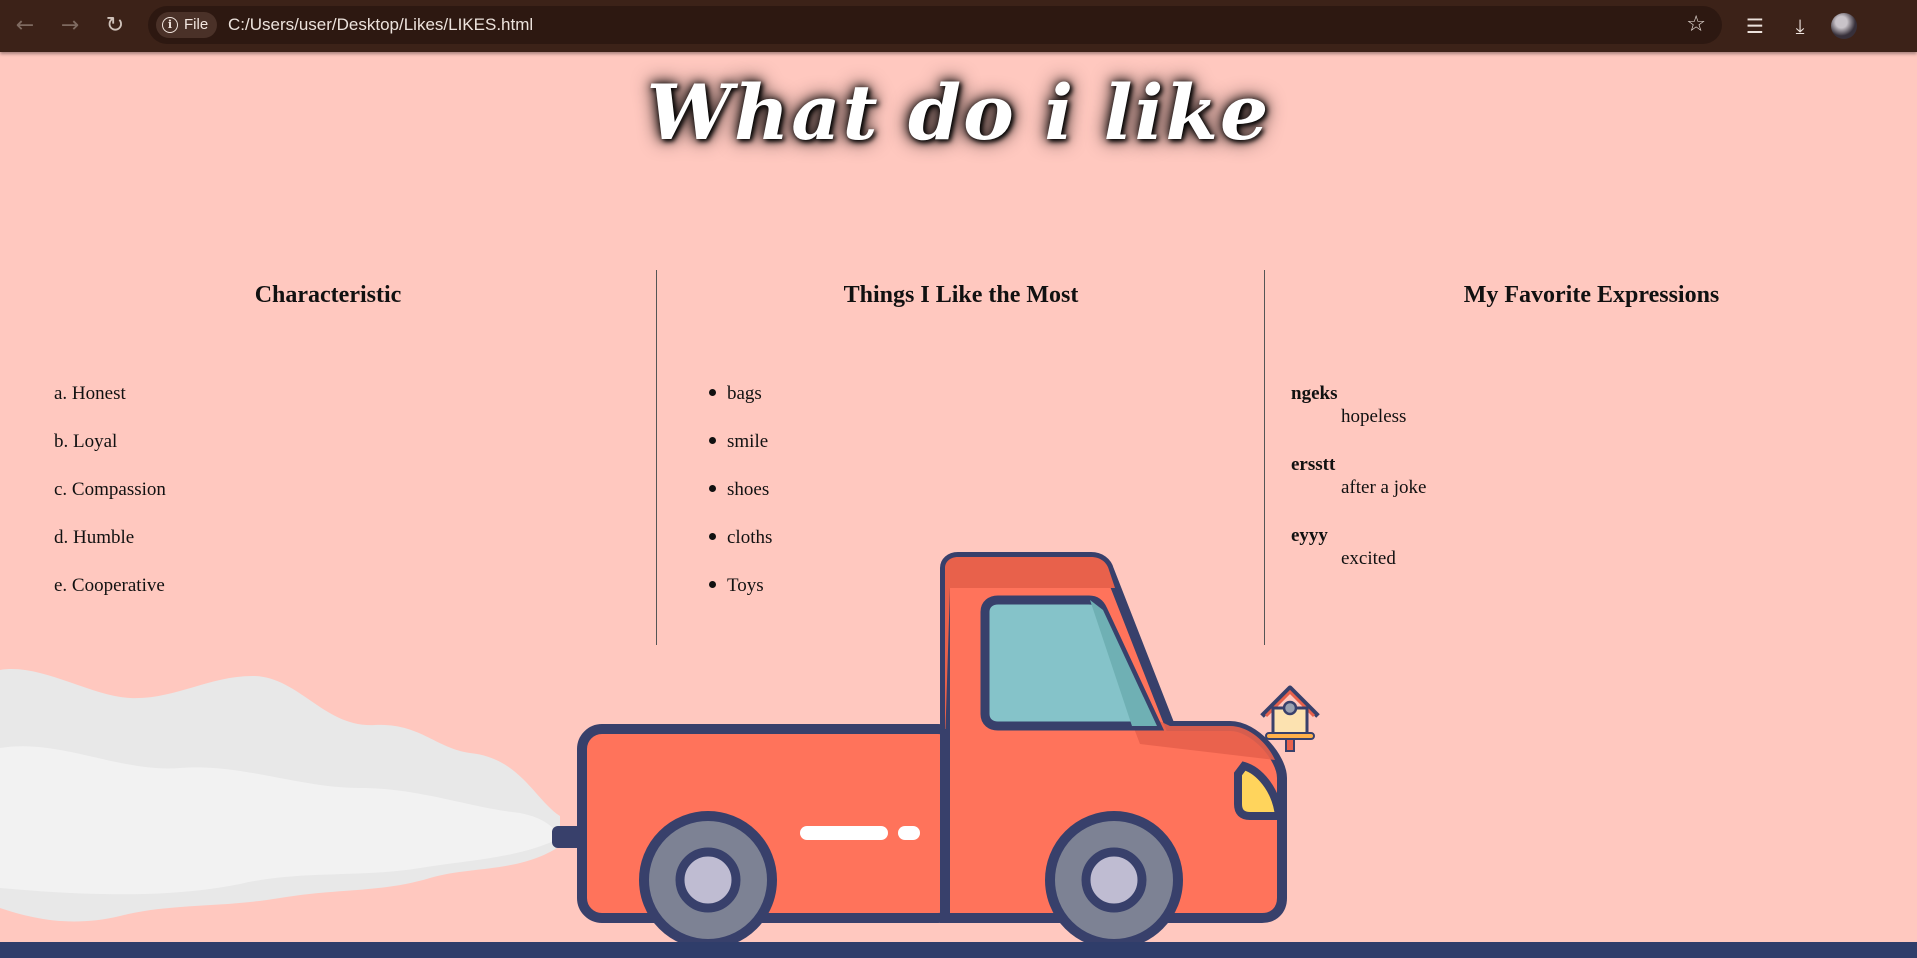 This screenshot has height=958, width=1917. Describe the element at coordinates (115, 26) in the screenshot. I see `reload-icon: ↻` at that location.